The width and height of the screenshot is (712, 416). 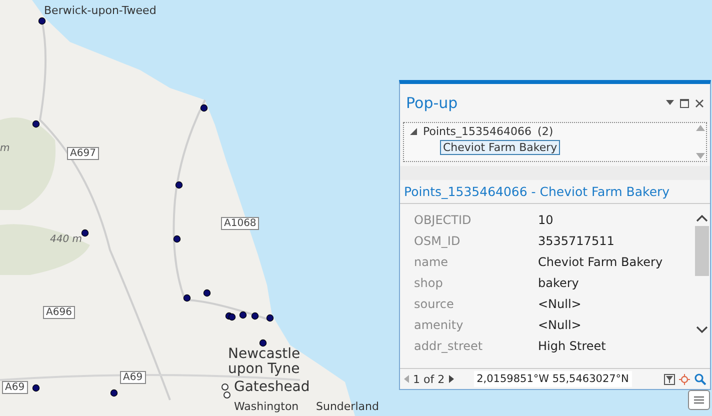 I want to click on field-value: High Street, so click(x=572, y=346).